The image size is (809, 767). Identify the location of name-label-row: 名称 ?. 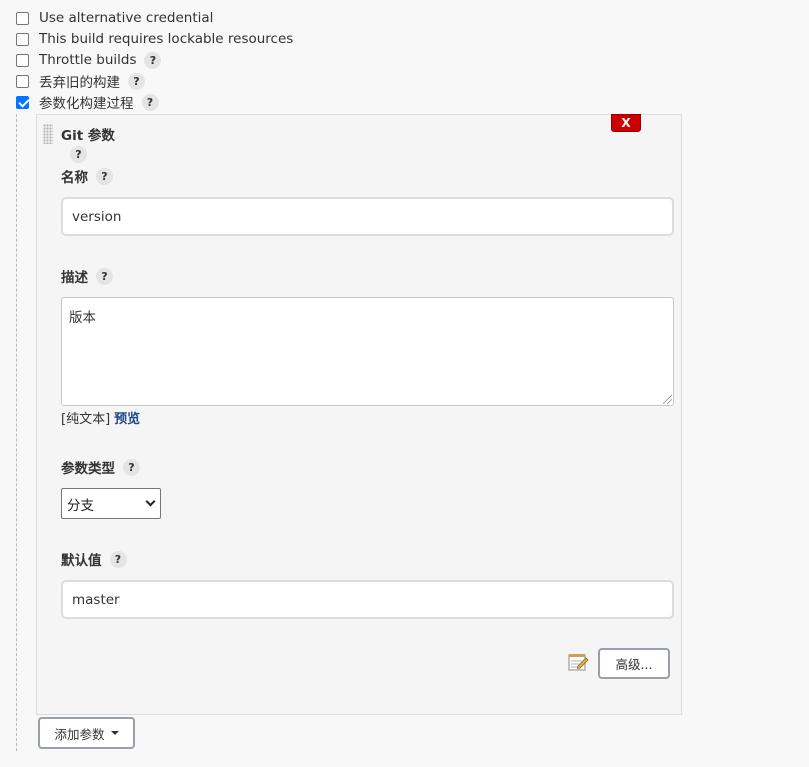
(87, 176).